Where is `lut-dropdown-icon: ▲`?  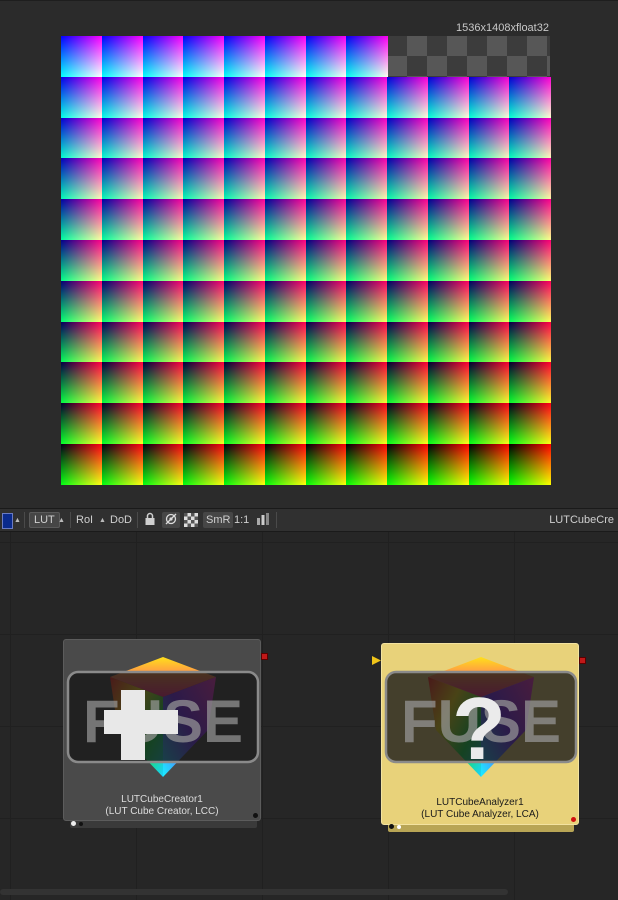
lut-dropdown-icon: ▲ is located at coordinates (61, 521).